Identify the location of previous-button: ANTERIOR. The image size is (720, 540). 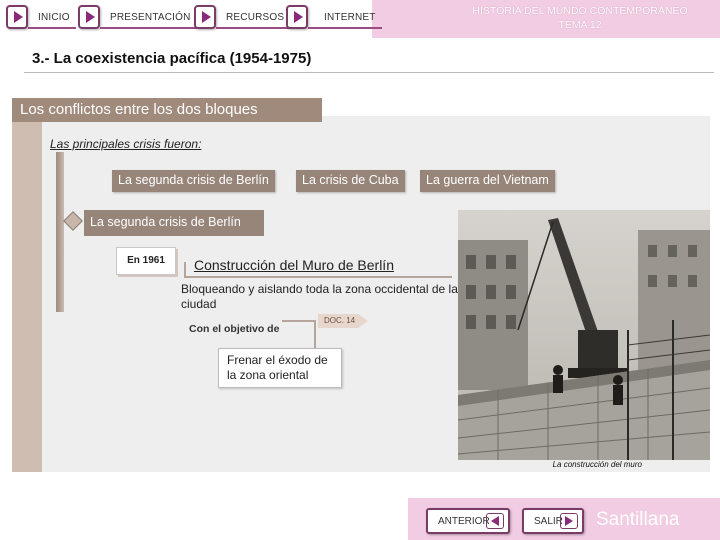
(468, 521).